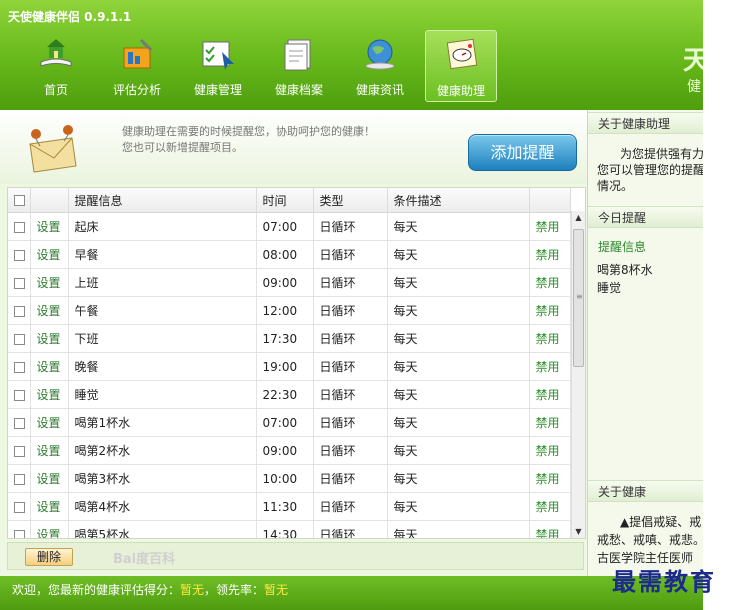  Describe the element at coordinates (162, 506) in the screenshot. I see `row-info: 喝第4杯水` at that location.